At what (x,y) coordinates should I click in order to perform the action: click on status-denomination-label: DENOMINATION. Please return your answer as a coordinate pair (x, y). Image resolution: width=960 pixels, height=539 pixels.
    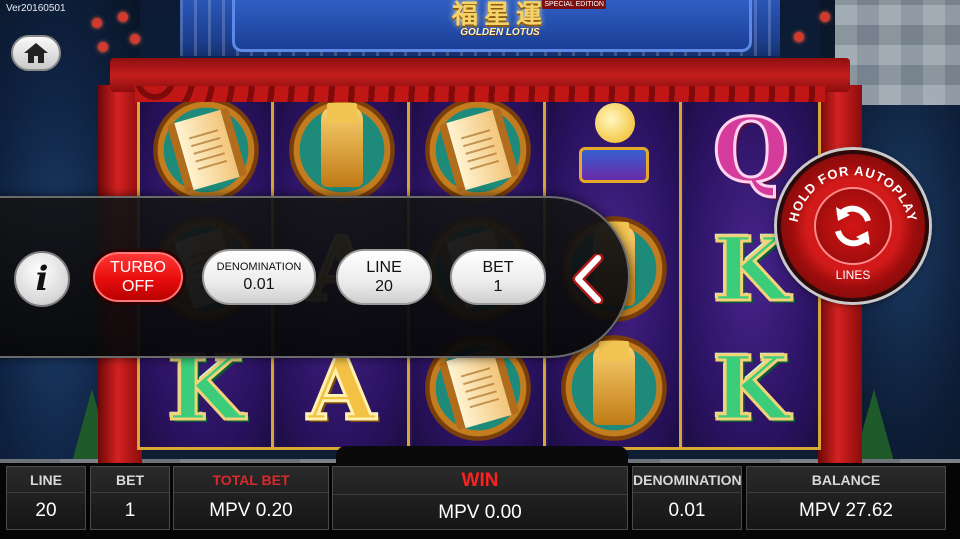
    Looking at the image, I should click on (687, 480).